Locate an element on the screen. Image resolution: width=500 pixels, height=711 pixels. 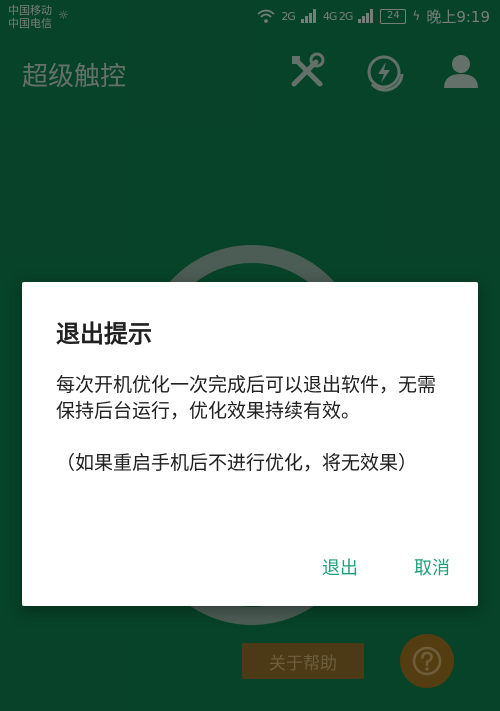
cancel-button: 取消 is located at coordinates (432, 567).